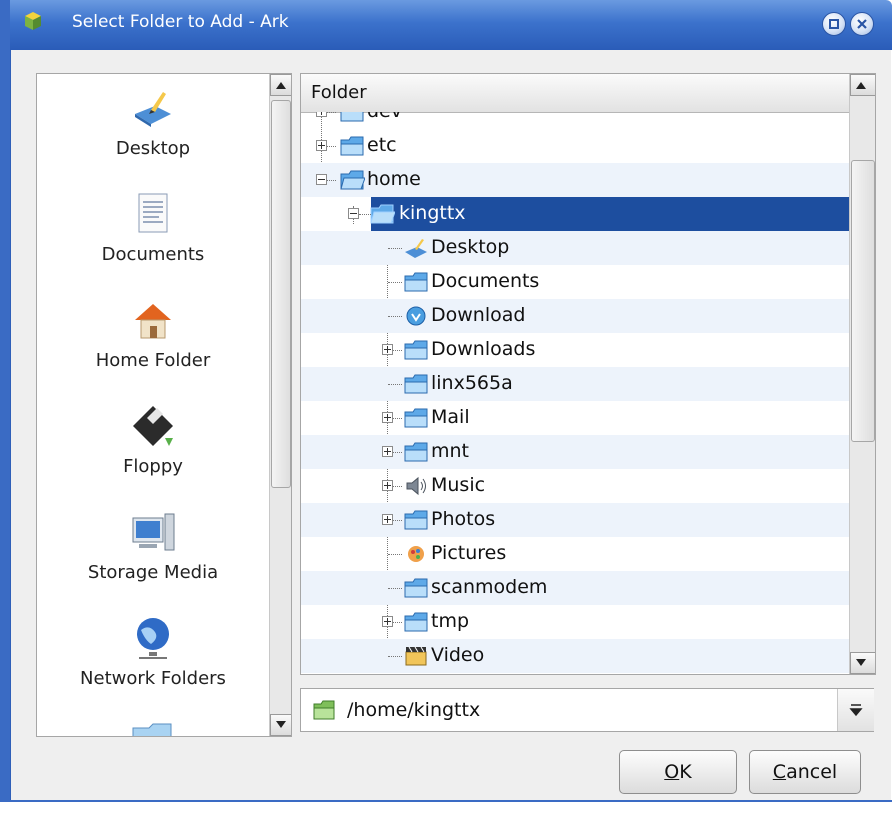  Describe the element at coordinates (446, 801) in the screenshot. I see `window-frame-bottom-line` at that location.